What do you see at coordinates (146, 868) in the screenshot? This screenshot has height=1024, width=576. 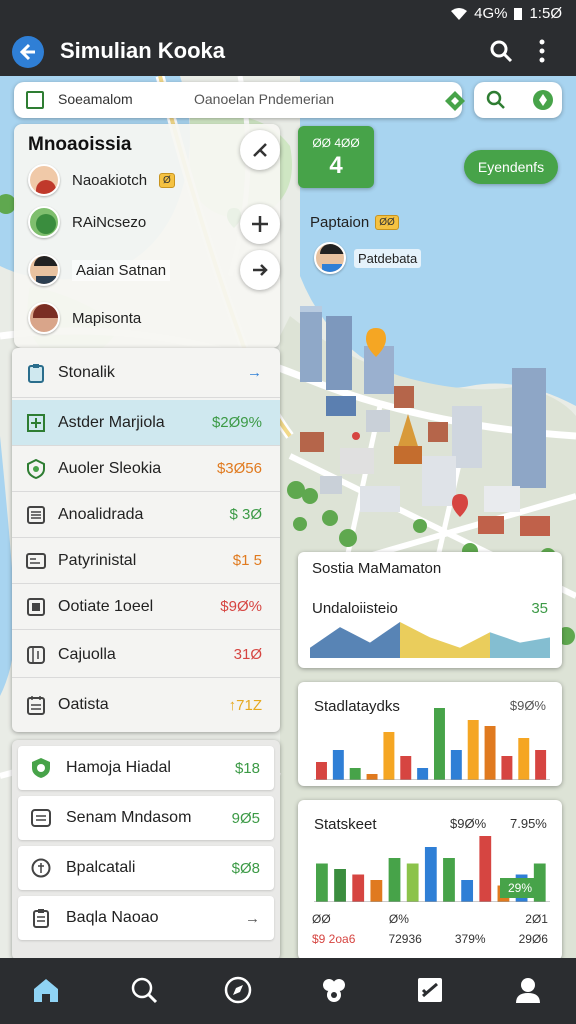 I see `list-item: Bpalcatali $Ø8` at bounding box center [146, 868].